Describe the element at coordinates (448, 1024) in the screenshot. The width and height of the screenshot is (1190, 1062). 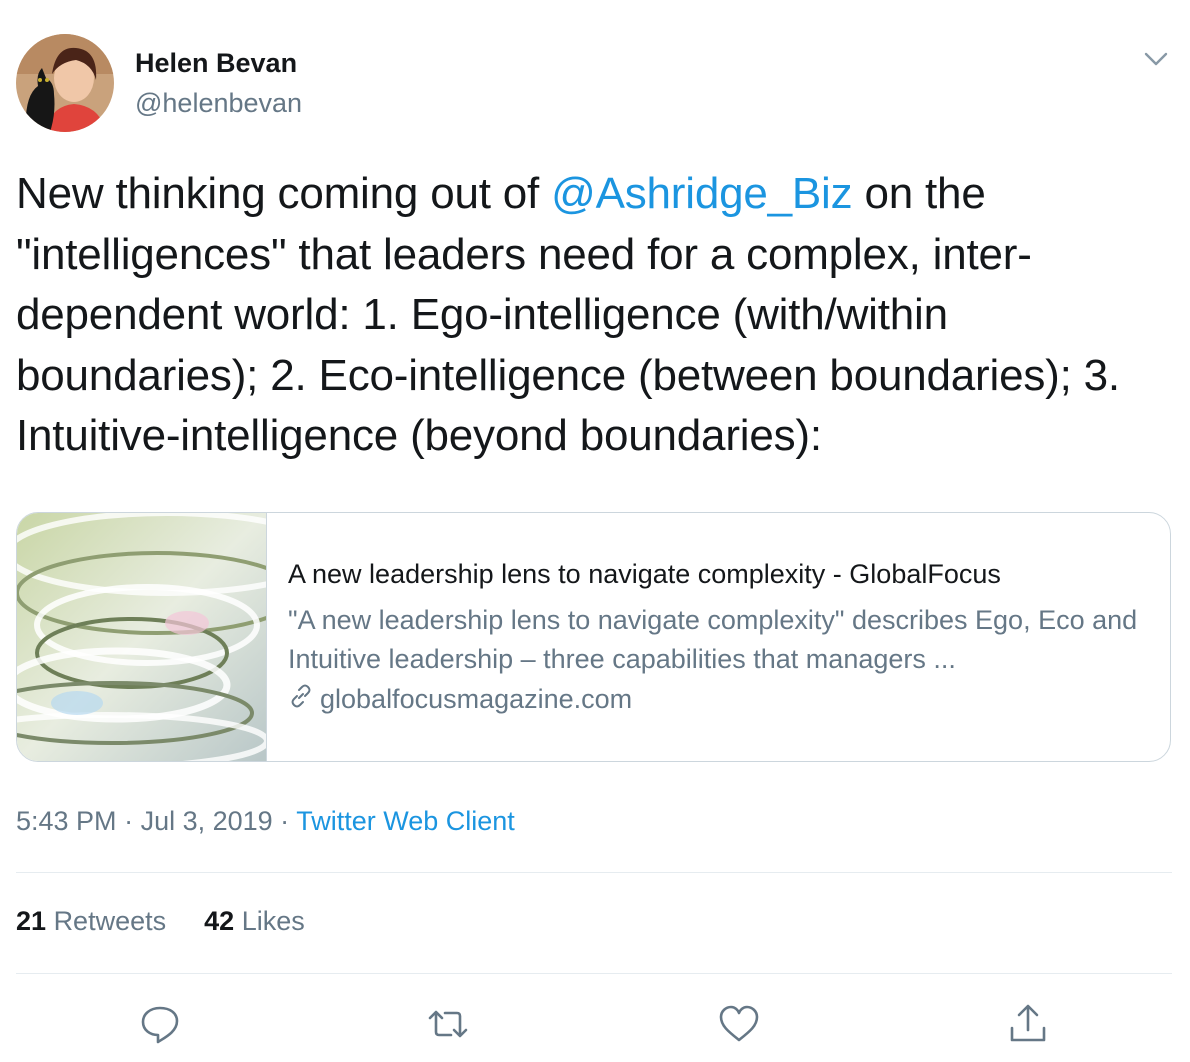
I see `retweet-icon` at that location.